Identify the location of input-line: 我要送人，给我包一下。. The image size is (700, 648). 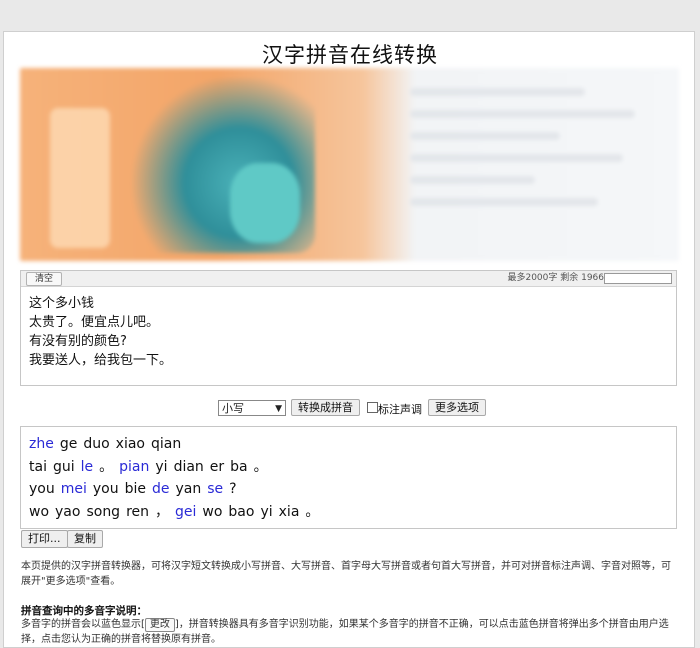
(101, 360).